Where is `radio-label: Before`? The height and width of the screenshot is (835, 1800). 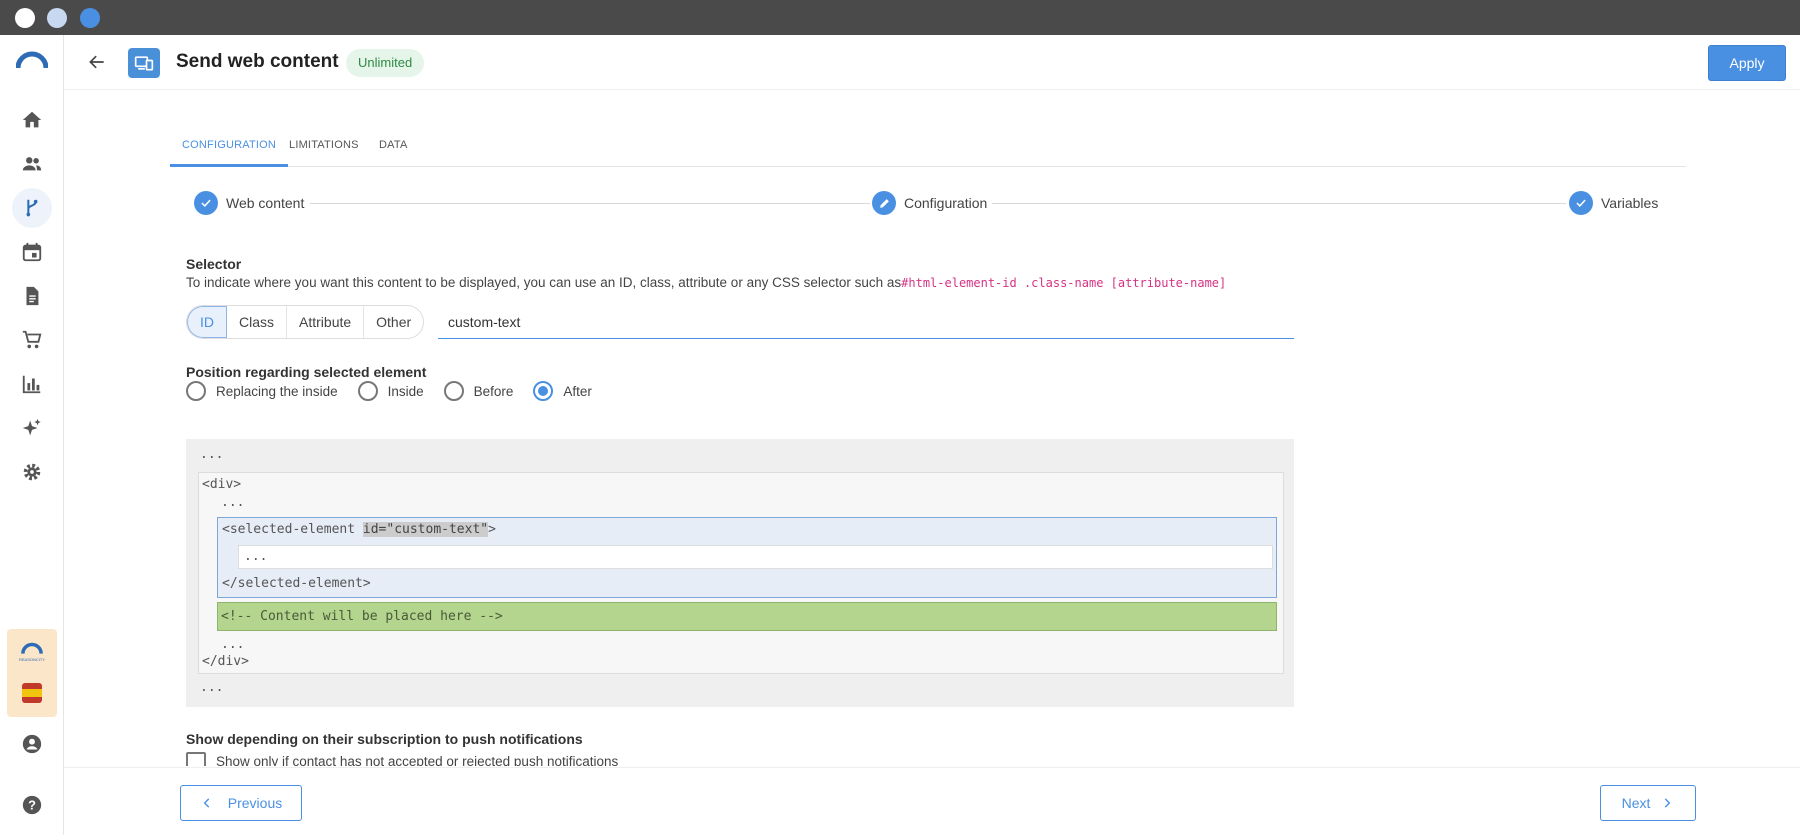
radio-label: Before is located at coordinates (493, 391).